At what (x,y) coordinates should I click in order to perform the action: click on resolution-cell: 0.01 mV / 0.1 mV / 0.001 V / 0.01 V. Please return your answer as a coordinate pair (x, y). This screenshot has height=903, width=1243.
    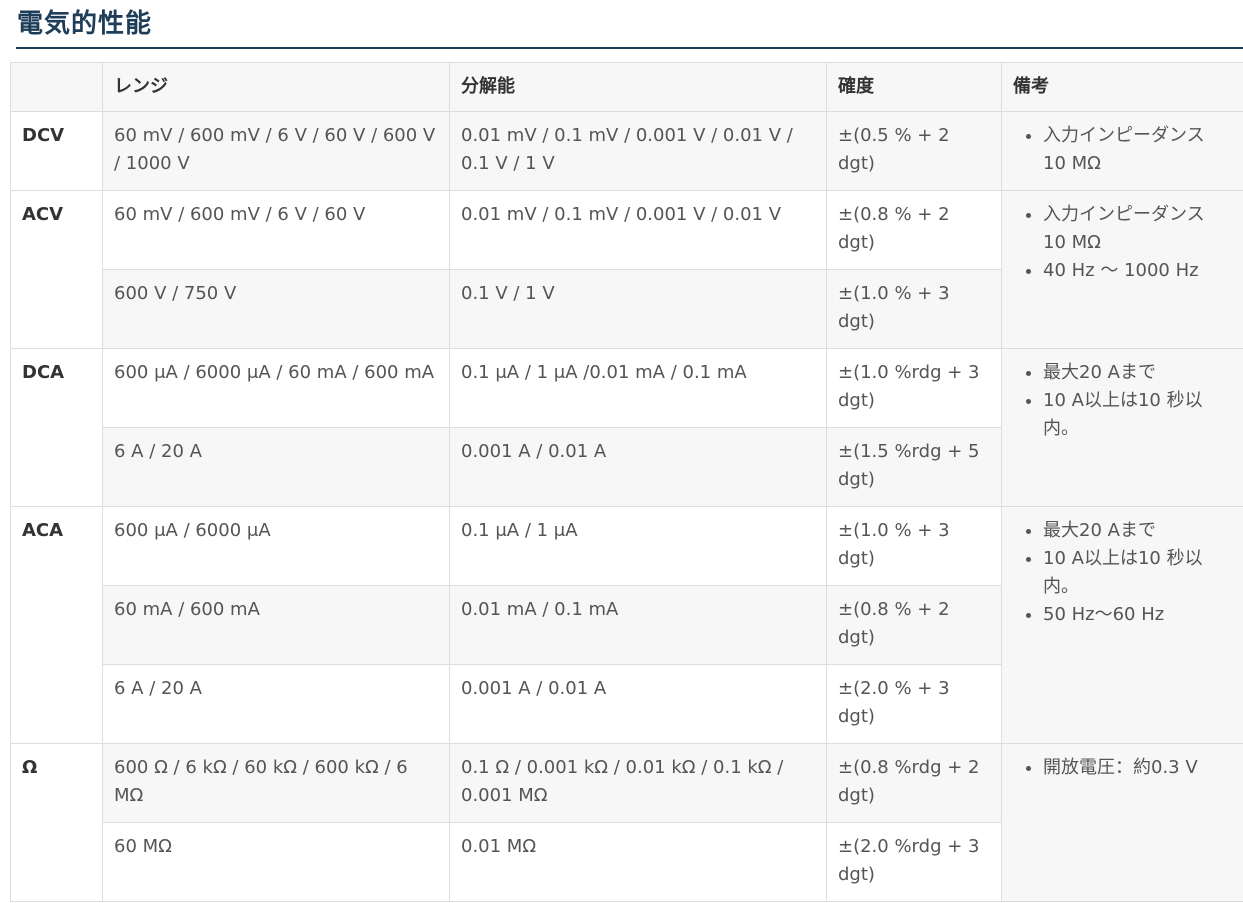
    Looking at the image, I should click on (638, 230).